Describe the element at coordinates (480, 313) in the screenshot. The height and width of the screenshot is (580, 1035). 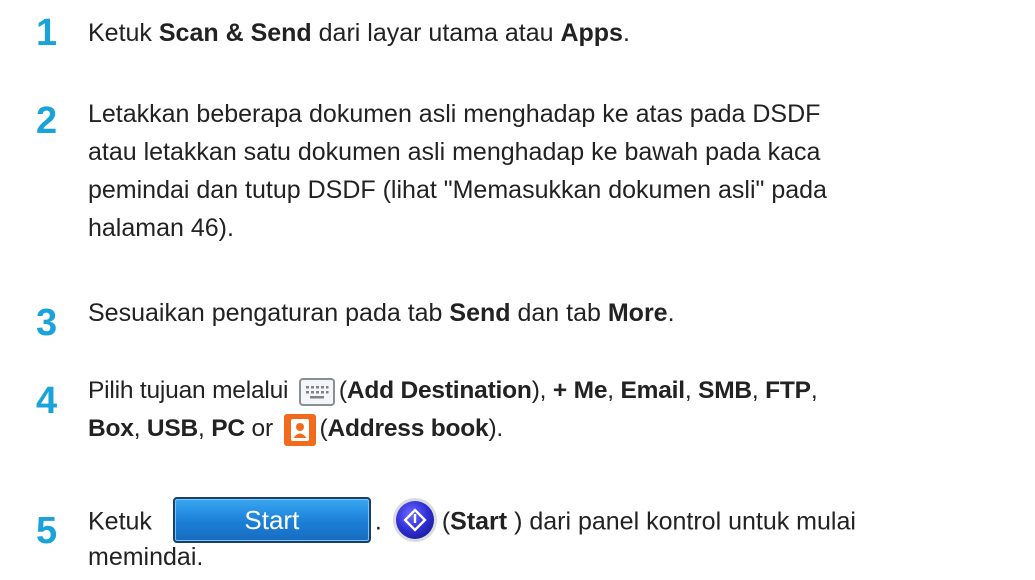
I see `bold-term: Send` at that location.